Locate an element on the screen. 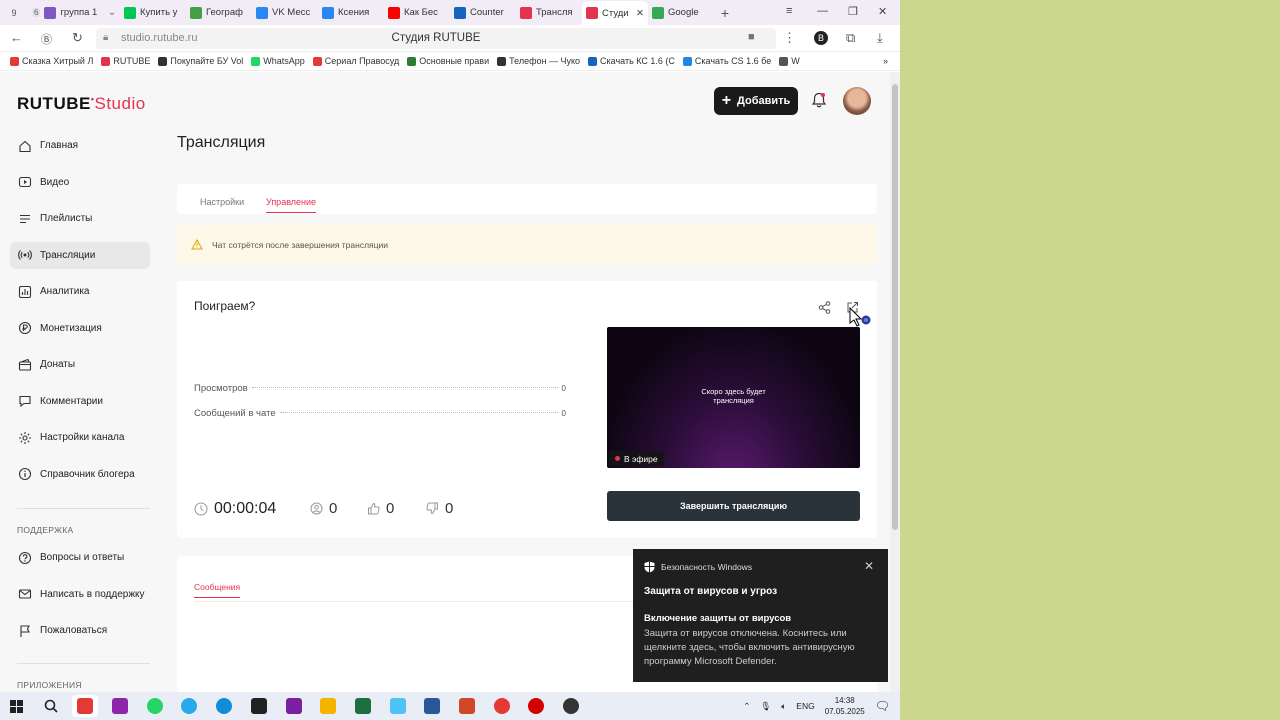 The height and width of the screenshot is (720, 1280). sidebar-item-label: Вопросы и ответы is located at coordinates (82, 557).